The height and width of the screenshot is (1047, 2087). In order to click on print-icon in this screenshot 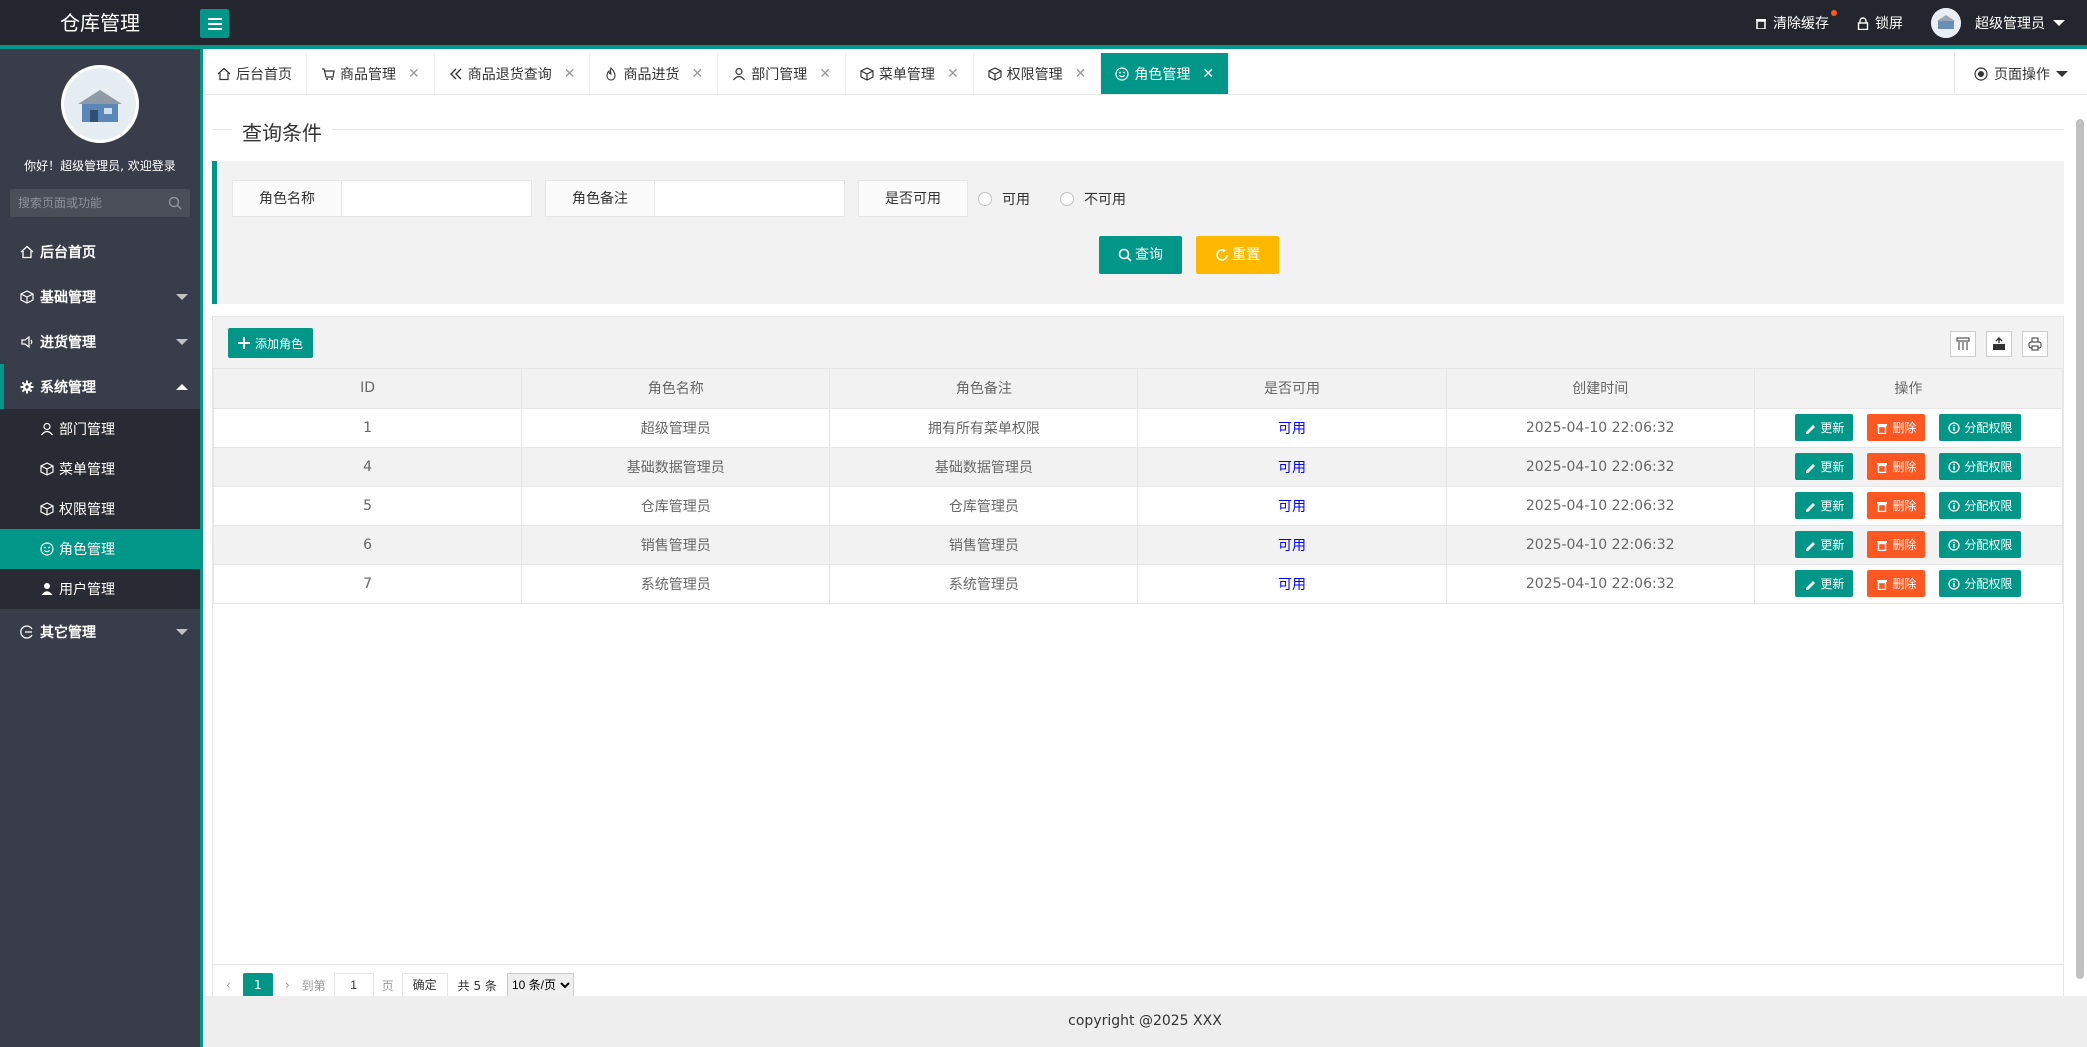, I will do `click(2035, 344)`.